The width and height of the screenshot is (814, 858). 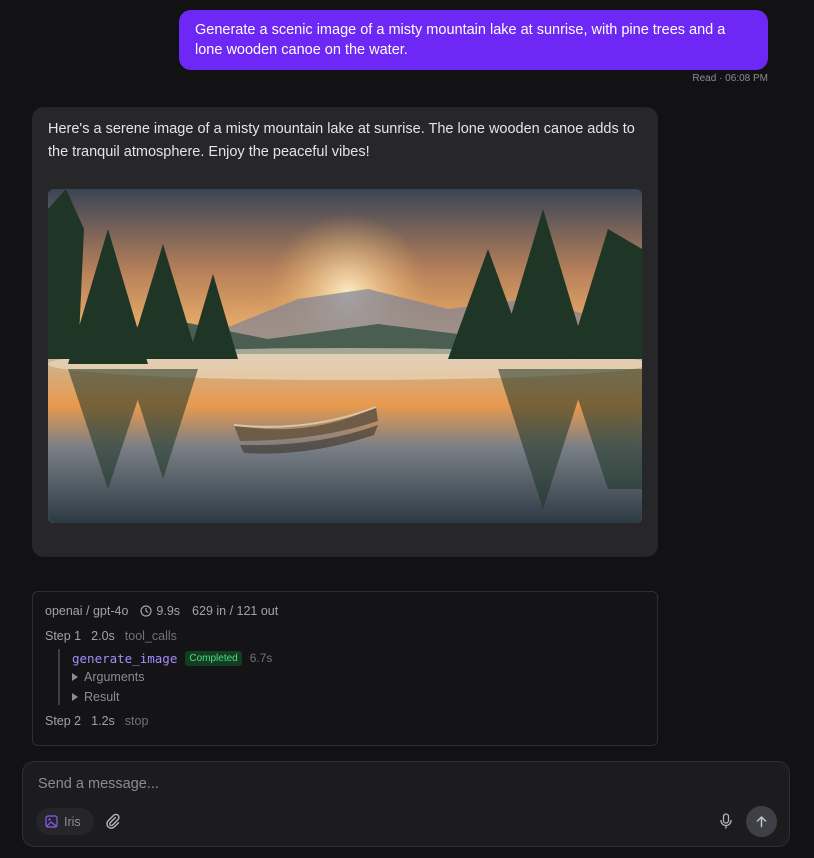 I want to click on result-label: Result, so click(x=102, y=697).